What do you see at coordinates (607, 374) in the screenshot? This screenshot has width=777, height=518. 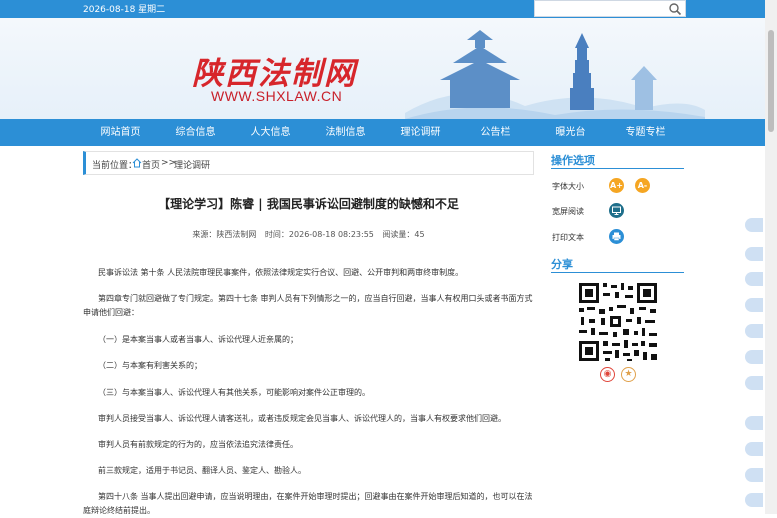 I see `weibo-share-icon: ◉` at bounding box center [607, 374].